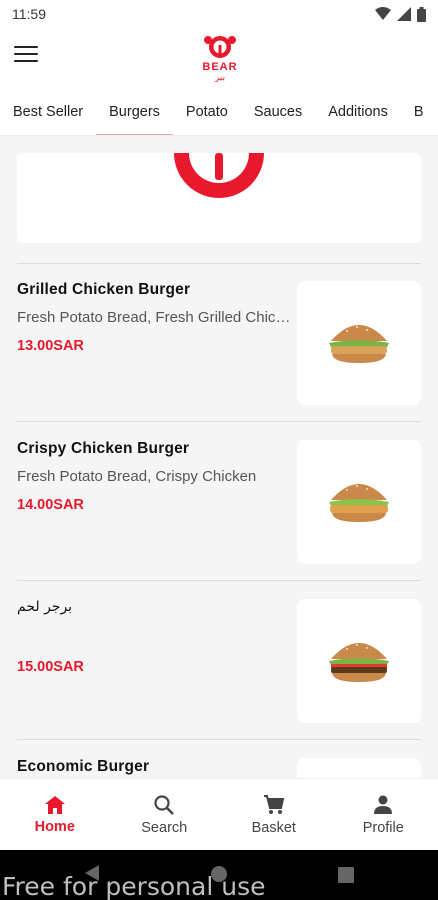  Describe the element at coordinates (50, 505) in the screenshot. I see `item-price: 14.00SAR` at that location.